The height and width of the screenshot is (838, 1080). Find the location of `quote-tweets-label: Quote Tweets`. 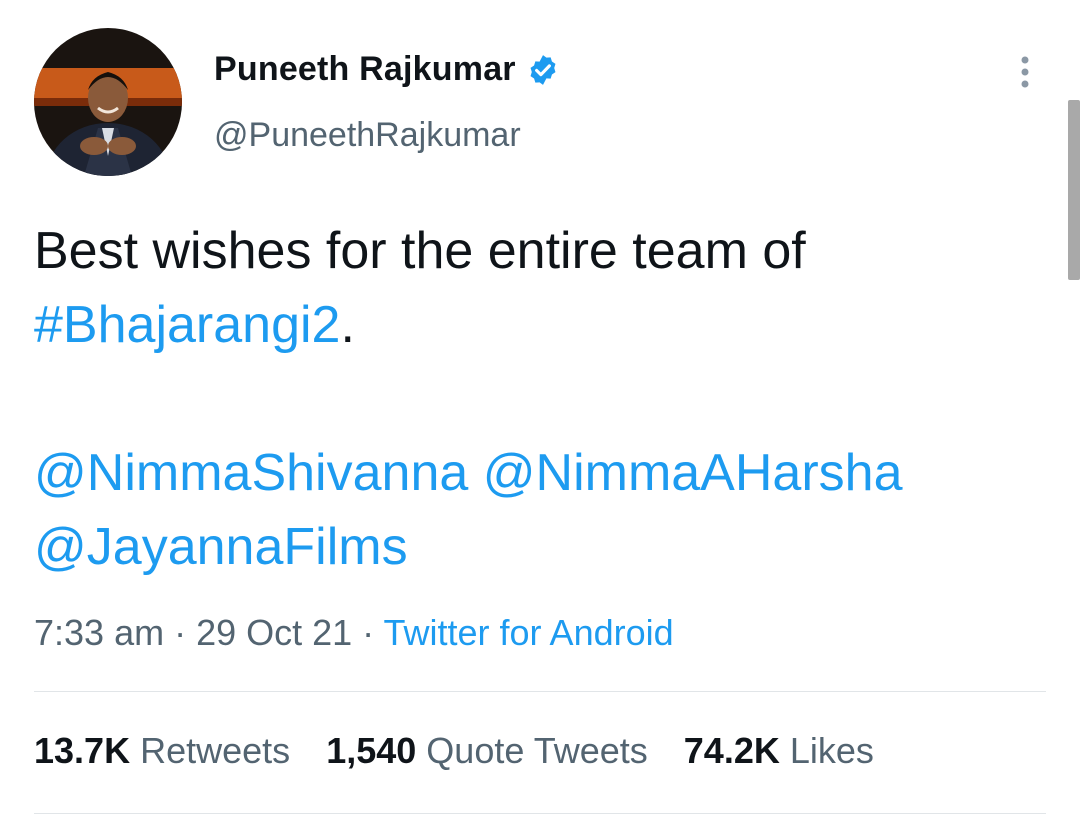

quote-tweets-label: Quote Tweets is located at coordinates (537, 750).